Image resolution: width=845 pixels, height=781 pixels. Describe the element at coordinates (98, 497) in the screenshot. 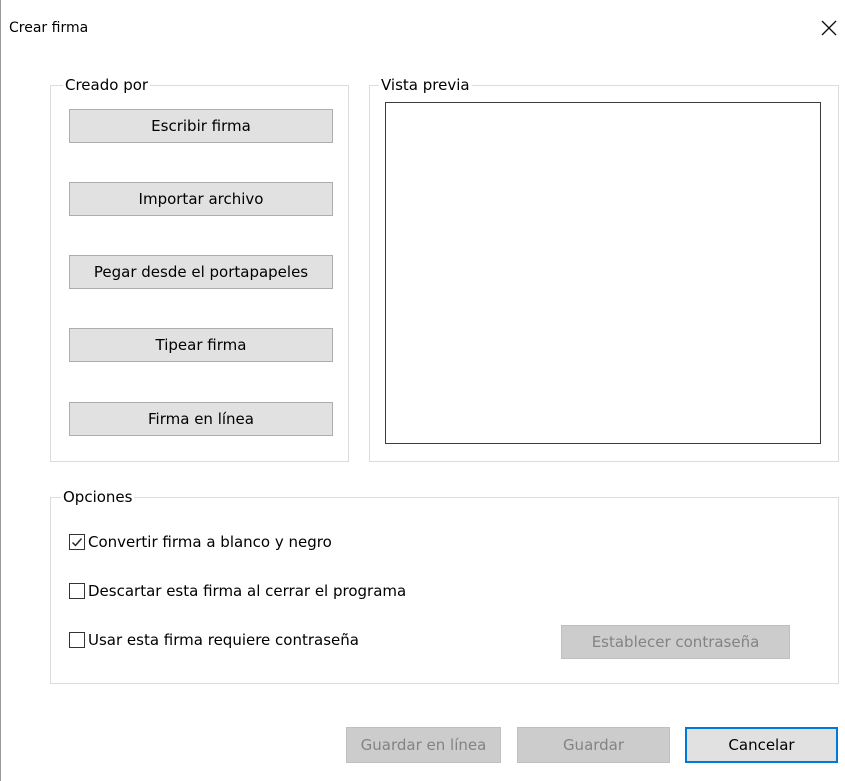

I see `options-legend: Opciones` at that location.